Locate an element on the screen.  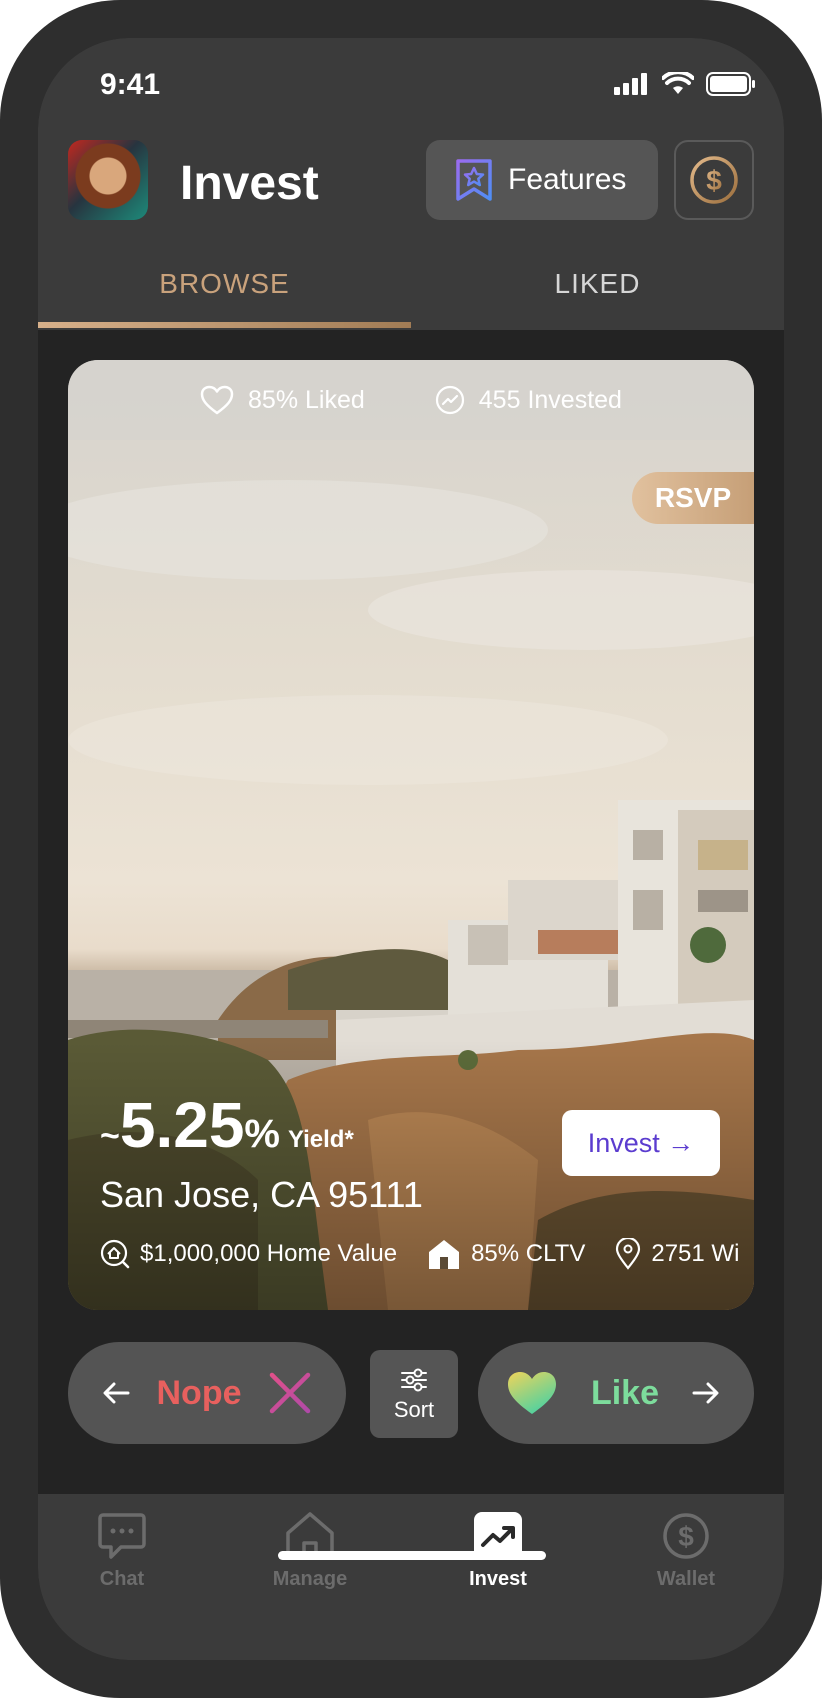
dollar-coin-icon: $ is located at coordinates (714, 180).